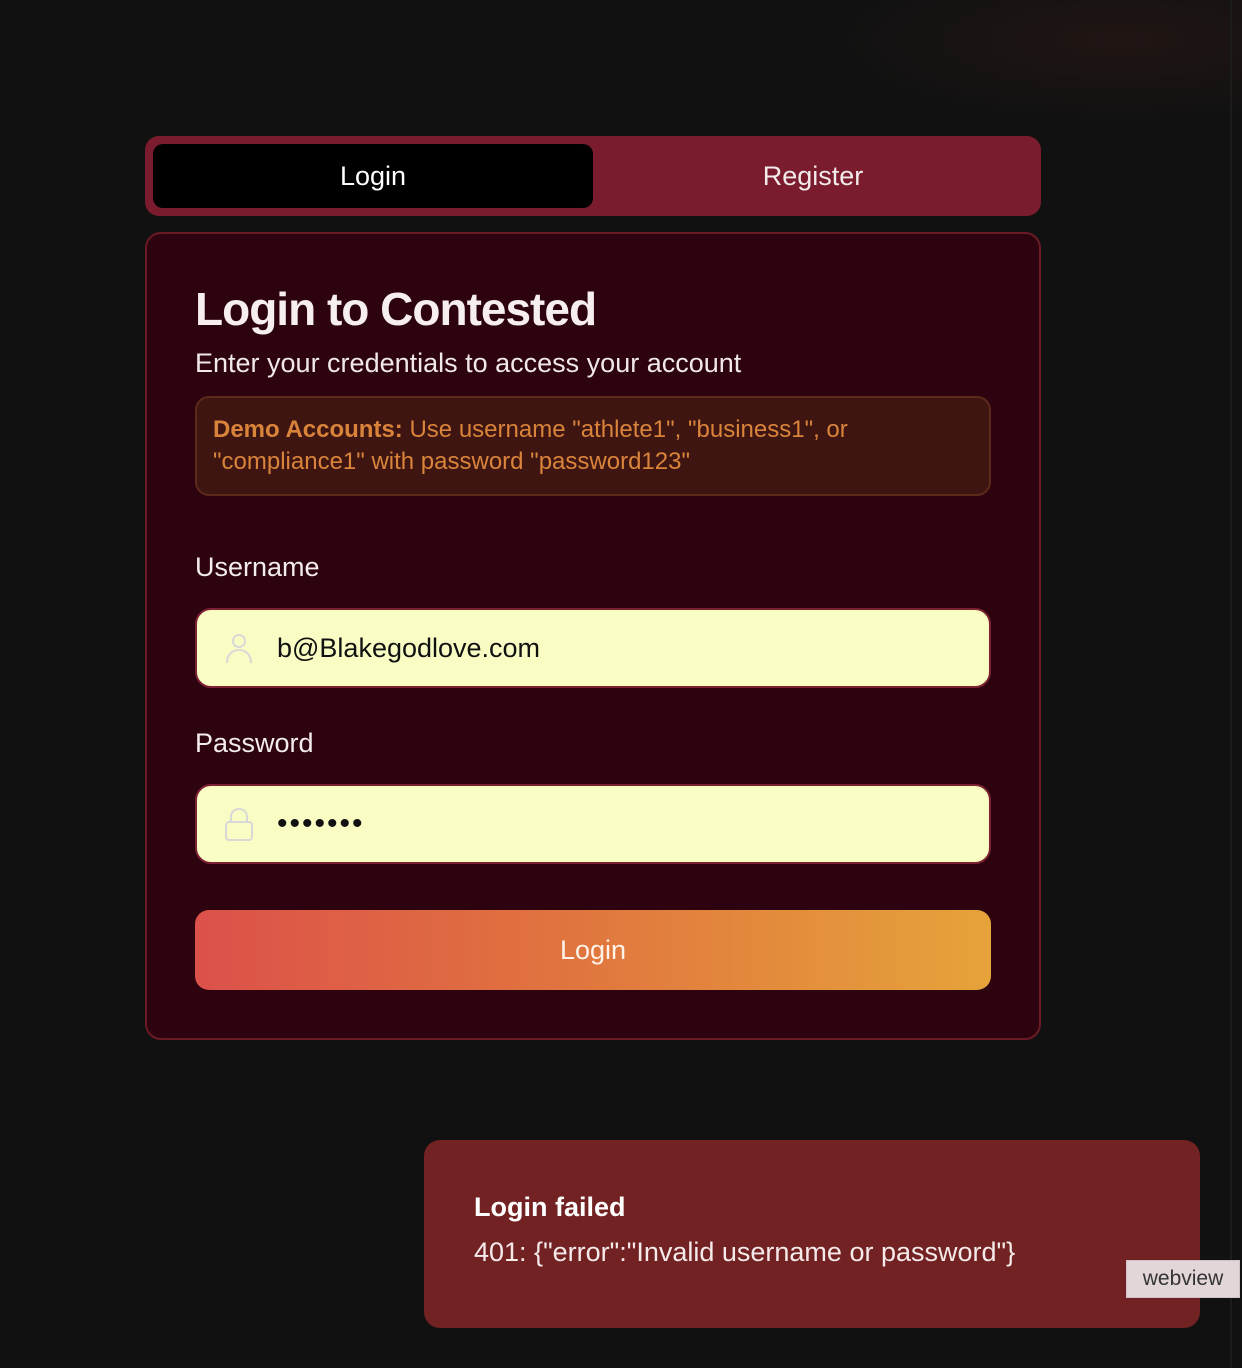 This screenshot has width=1242, height=1368. Describe the element at coordinates (1183, 1279) in the screenshot. I see `webview-badge: webview` at that location.